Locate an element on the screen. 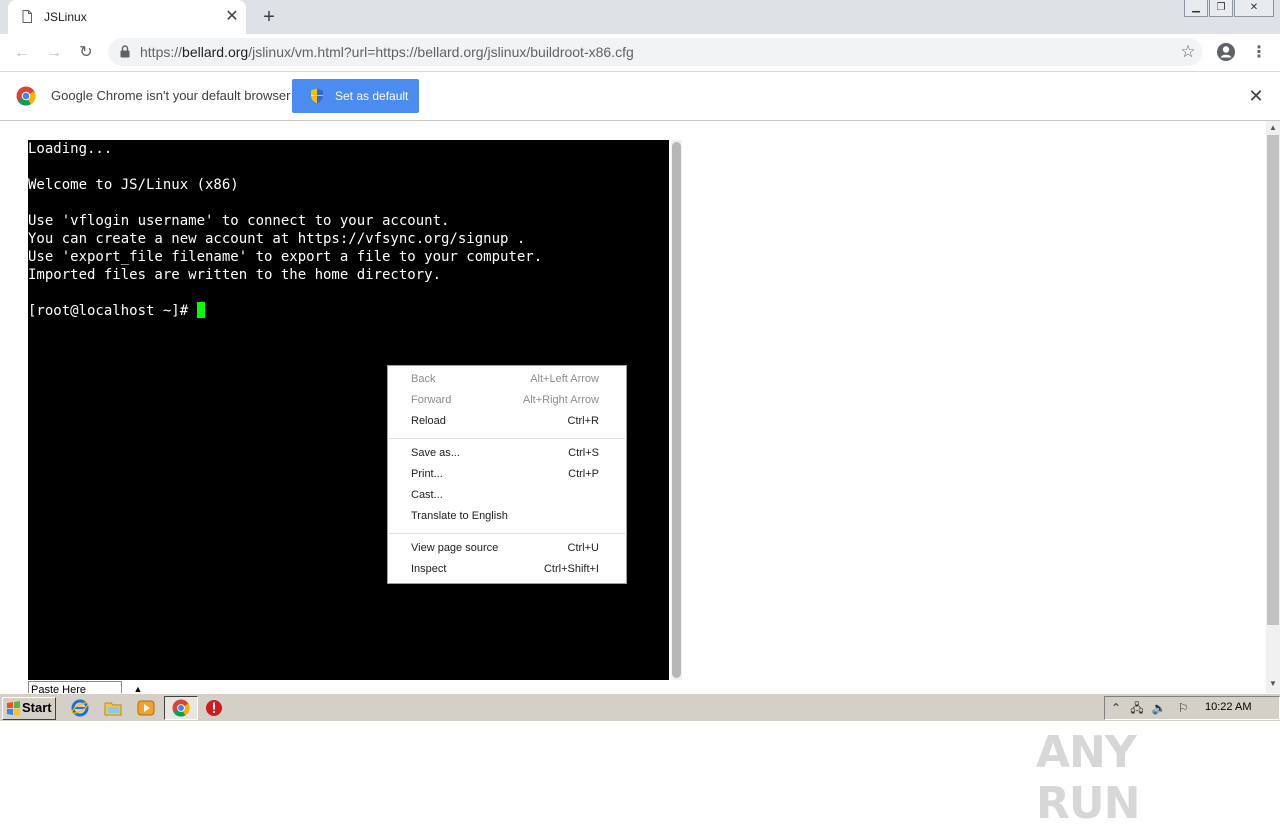 The width and height of the screenshot is (1280, 829). context-menu-item-forward: Forward Alt+Right Arrow is located at coordinates (507, 401).